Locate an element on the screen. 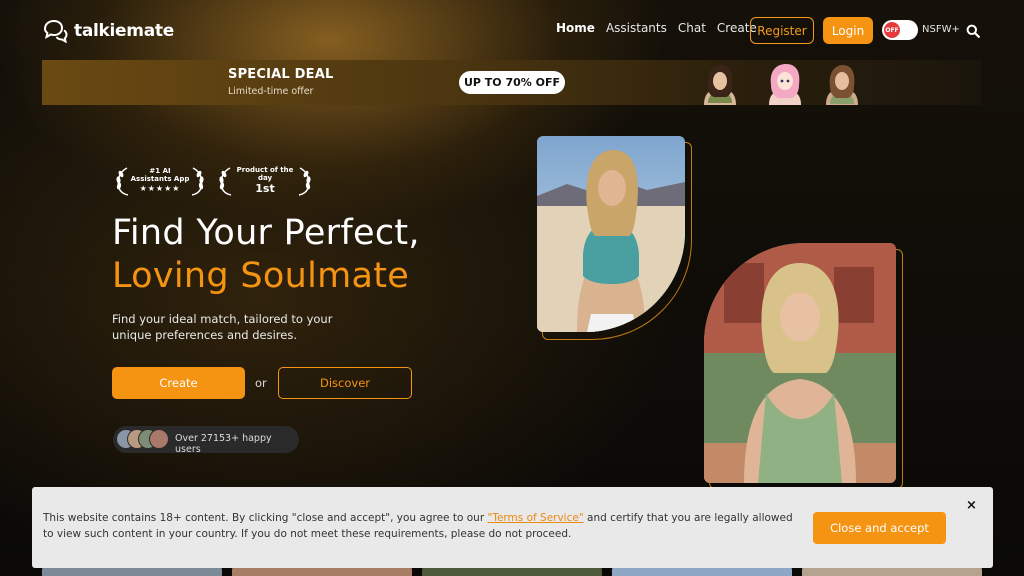 This screenshot has height=576, width=1024. deal-title: SPECIAL DEAL is located at coordinates (281, 74).